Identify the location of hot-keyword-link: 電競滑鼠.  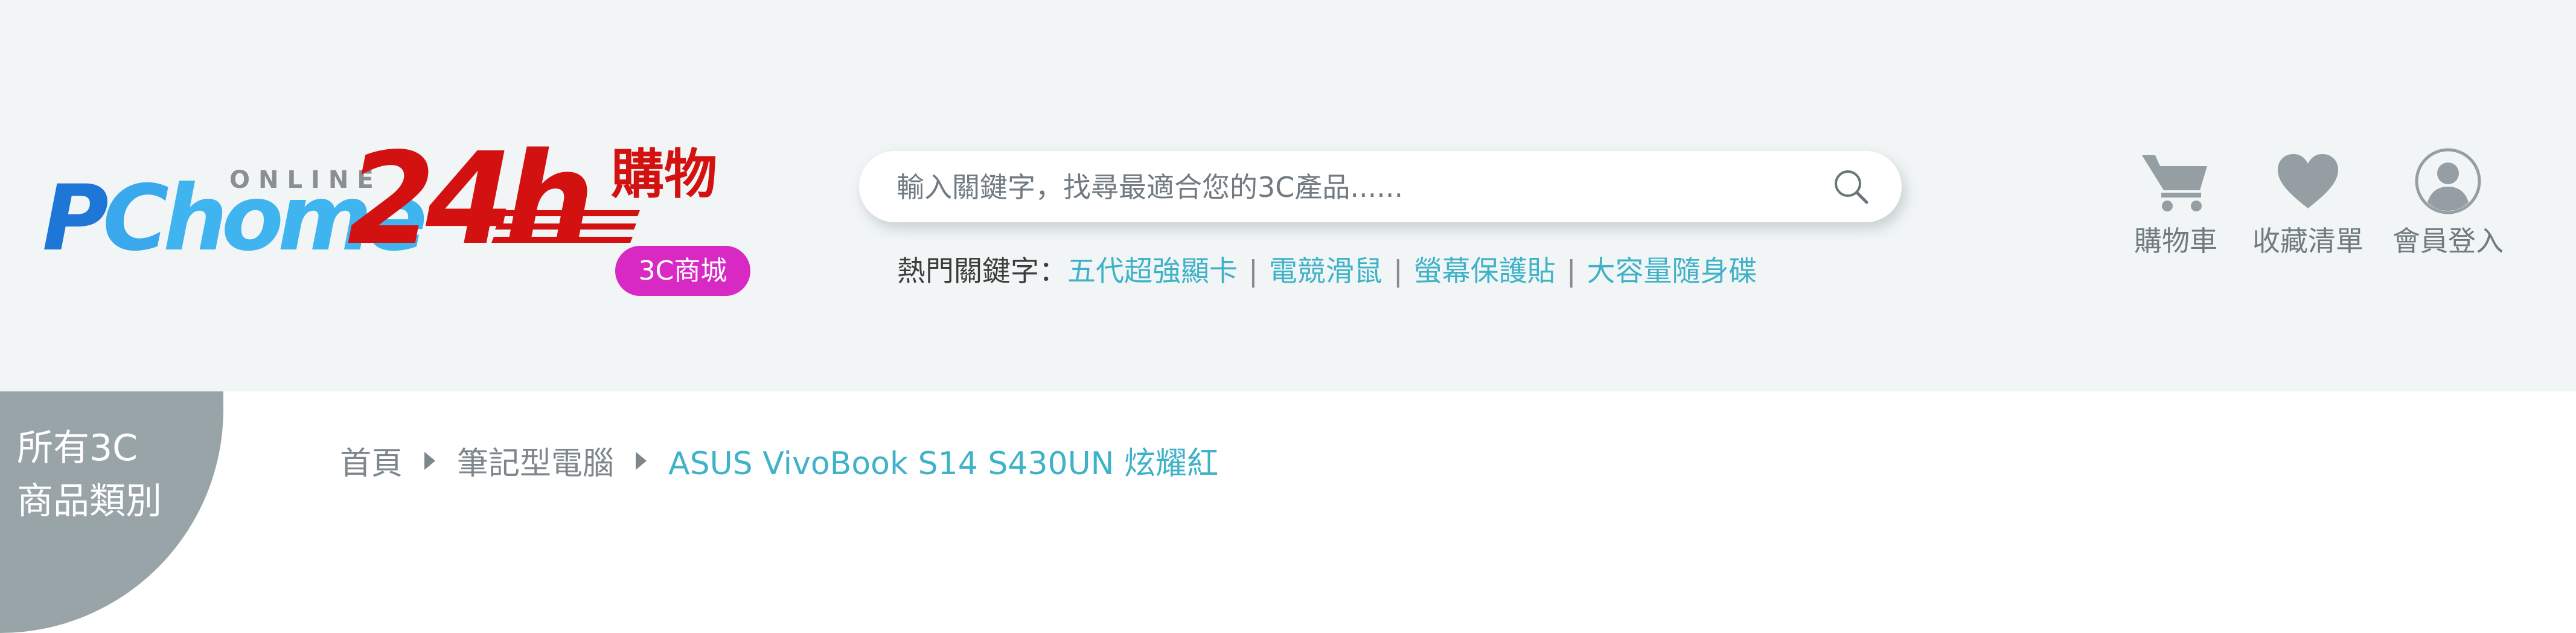
(1326, 271).